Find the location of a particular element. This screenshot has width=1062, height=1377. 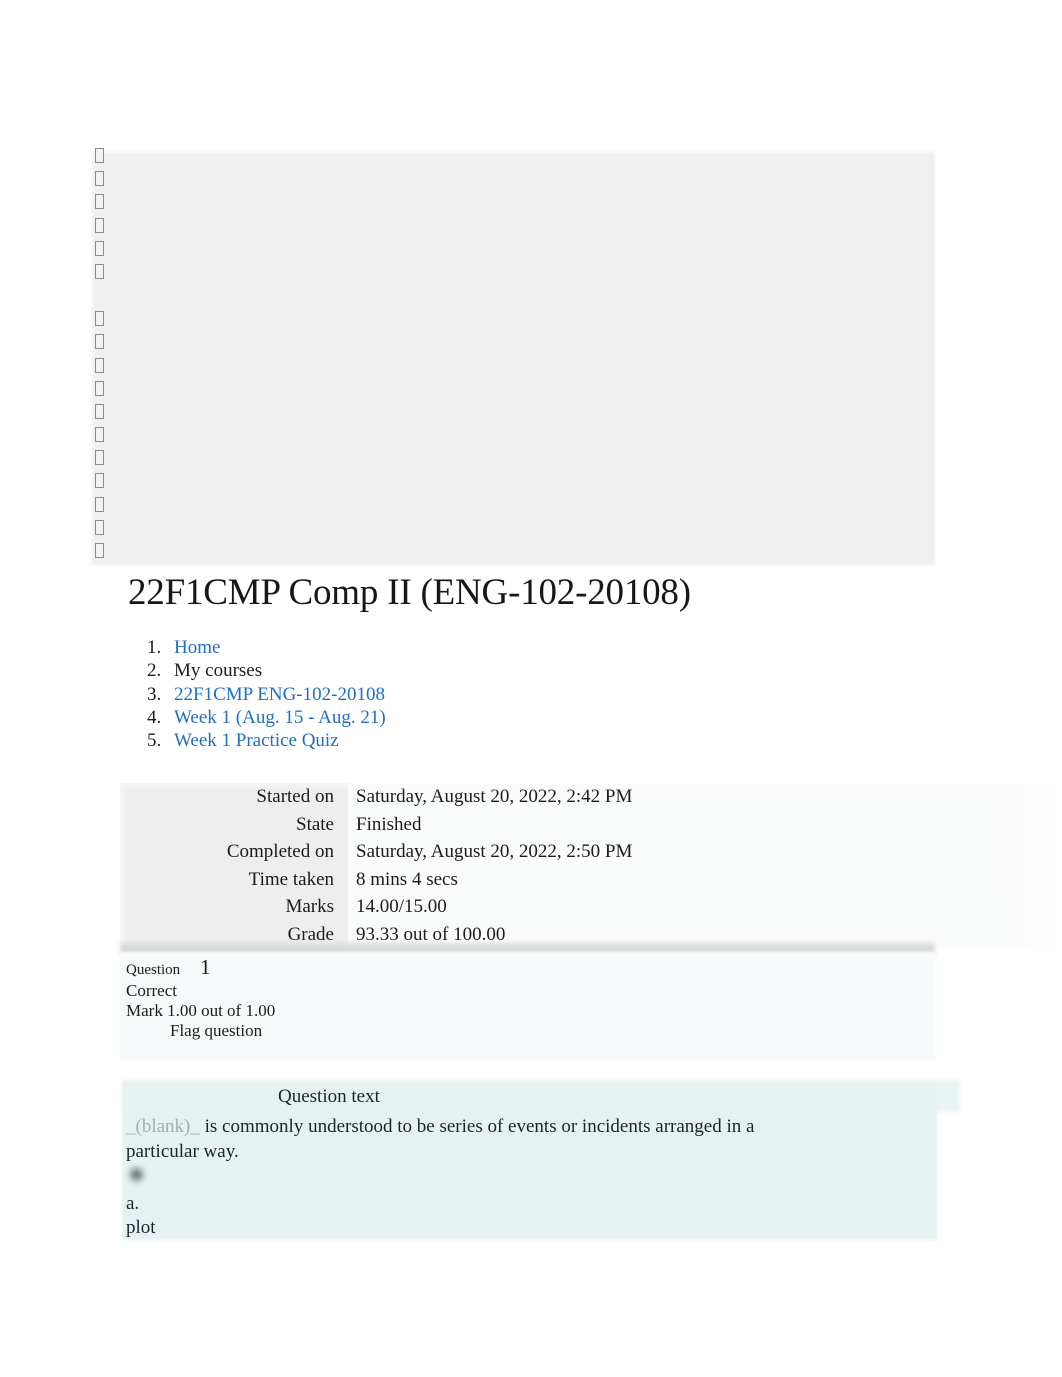

breadcrumb-item-home: Home is located at coordinates (276, 647).